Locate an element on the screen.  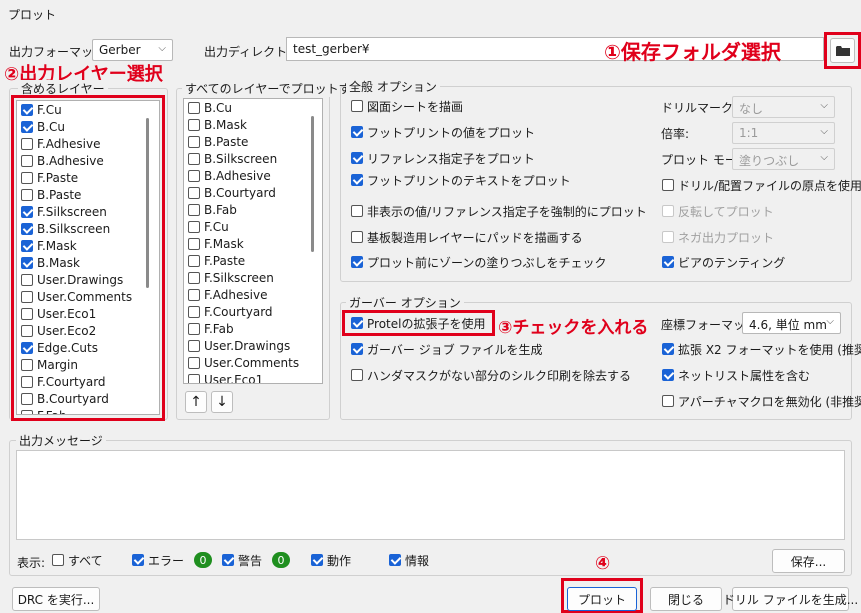
layer-list-item: Margin is located at coordinates (88, 364).